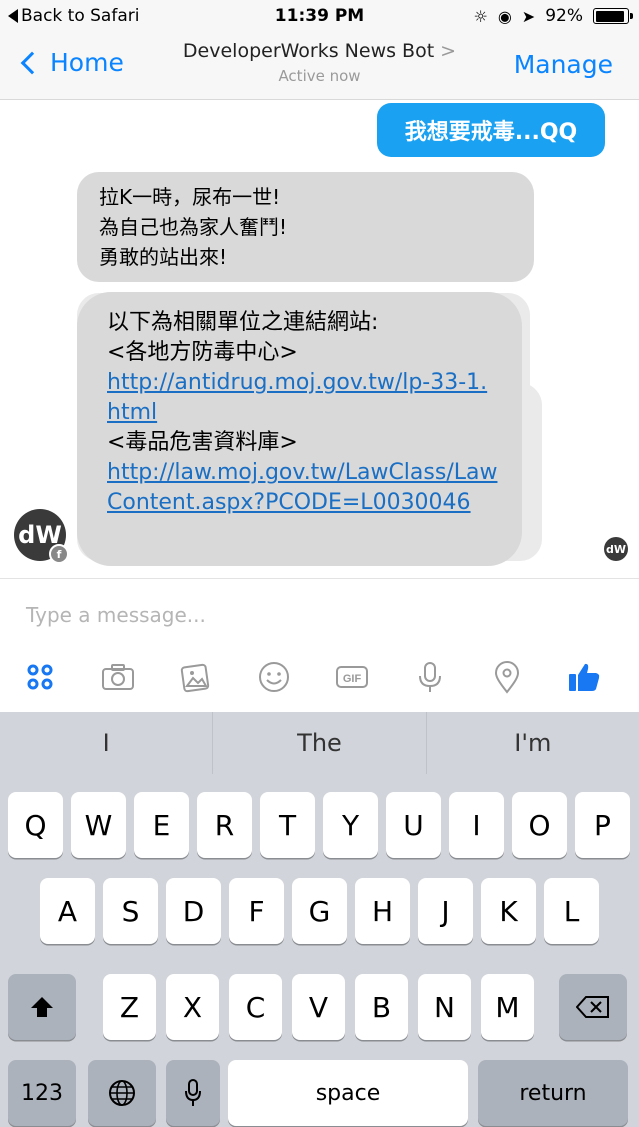 This screenshot has width=639, height=1127. Describe the element at coordinates (553, 1093) in the screenshot. I see `return-key: return` at that location.